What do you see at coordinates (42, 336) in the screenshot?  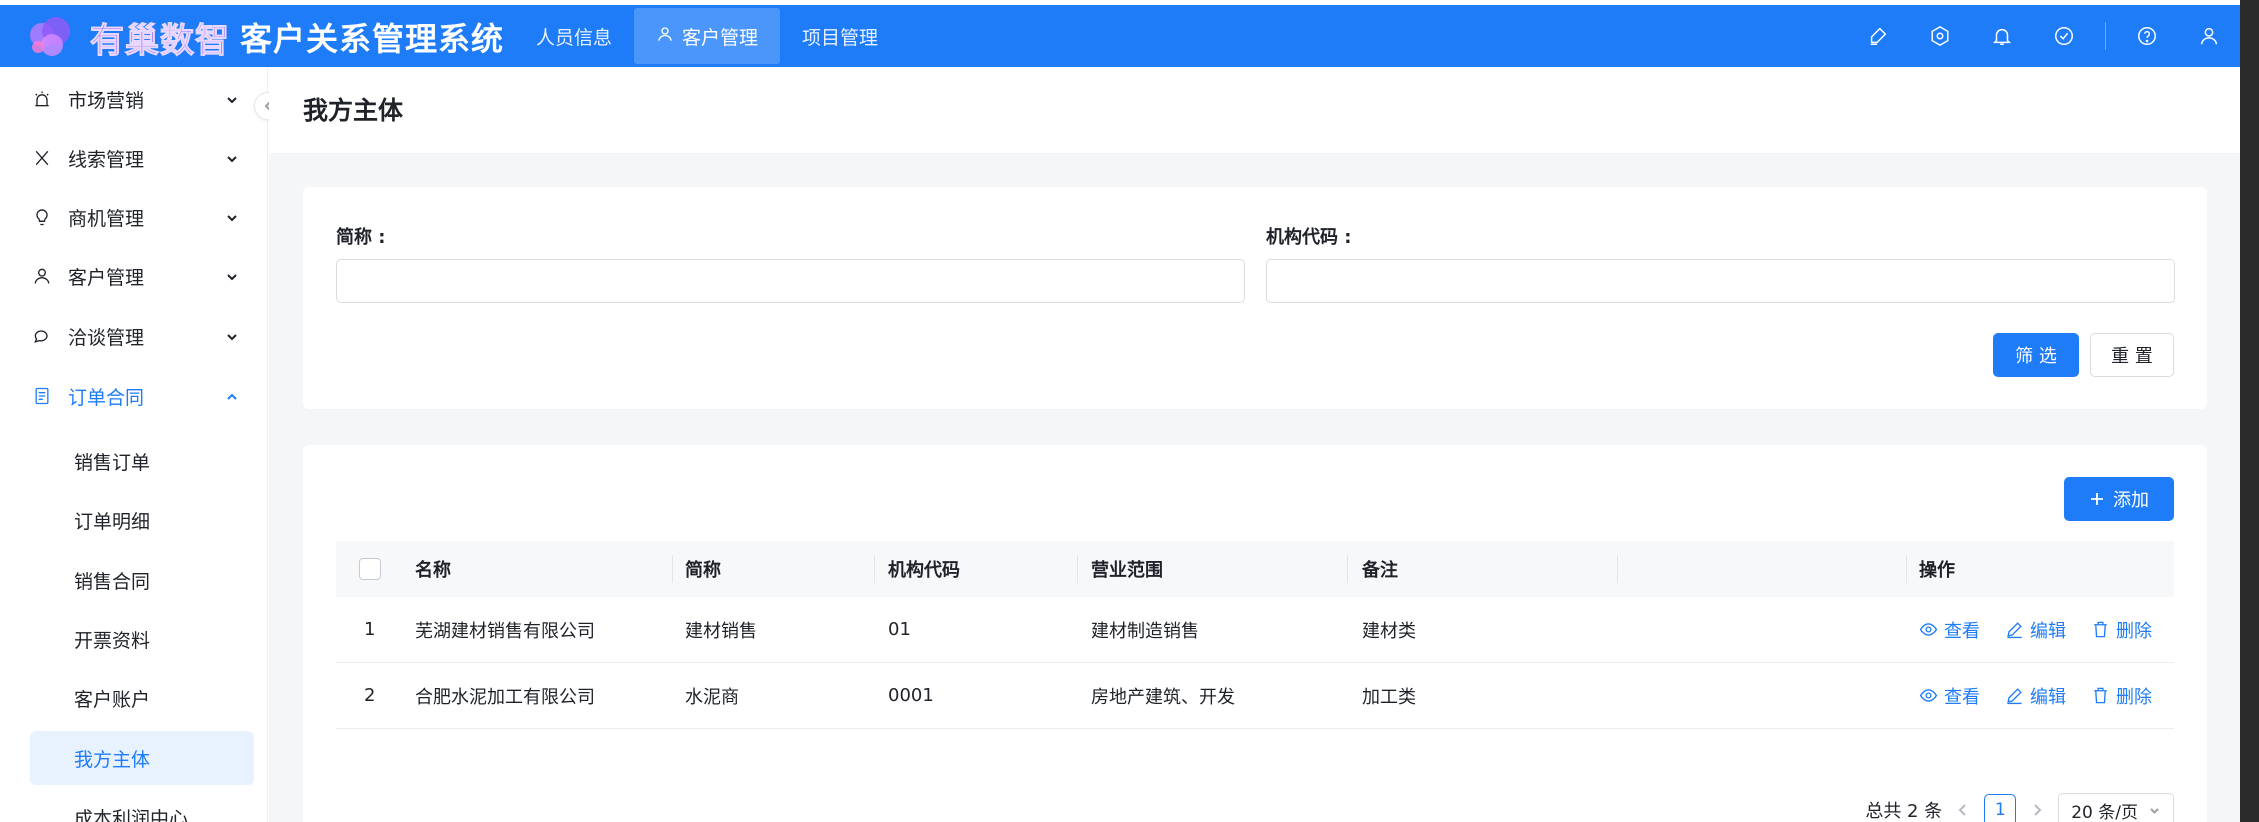 I see `chat-icon` at bounding box center [42, 336].